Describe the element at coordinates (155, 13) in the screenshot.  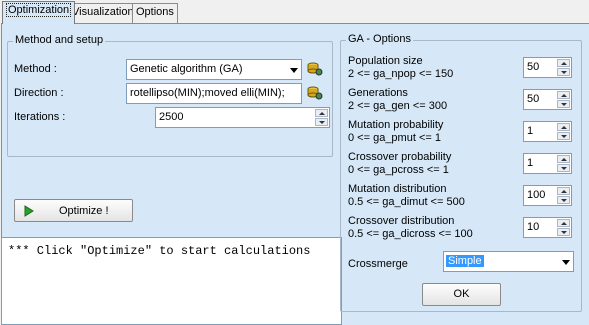
I see `tab-options: Options` at that location.